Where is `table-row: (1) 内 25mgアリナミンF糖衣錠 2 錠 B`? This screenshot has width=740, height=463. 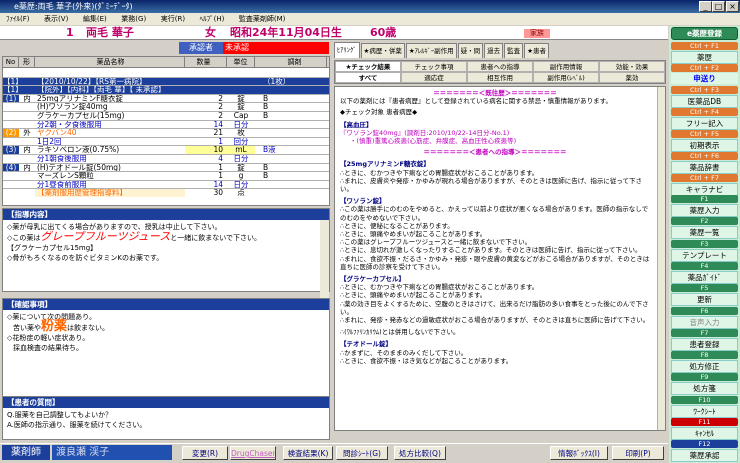 table-row: (1) 内 25mgアリナミンF糖衣錠 2 錠 B is located at coordinates (166, 98).